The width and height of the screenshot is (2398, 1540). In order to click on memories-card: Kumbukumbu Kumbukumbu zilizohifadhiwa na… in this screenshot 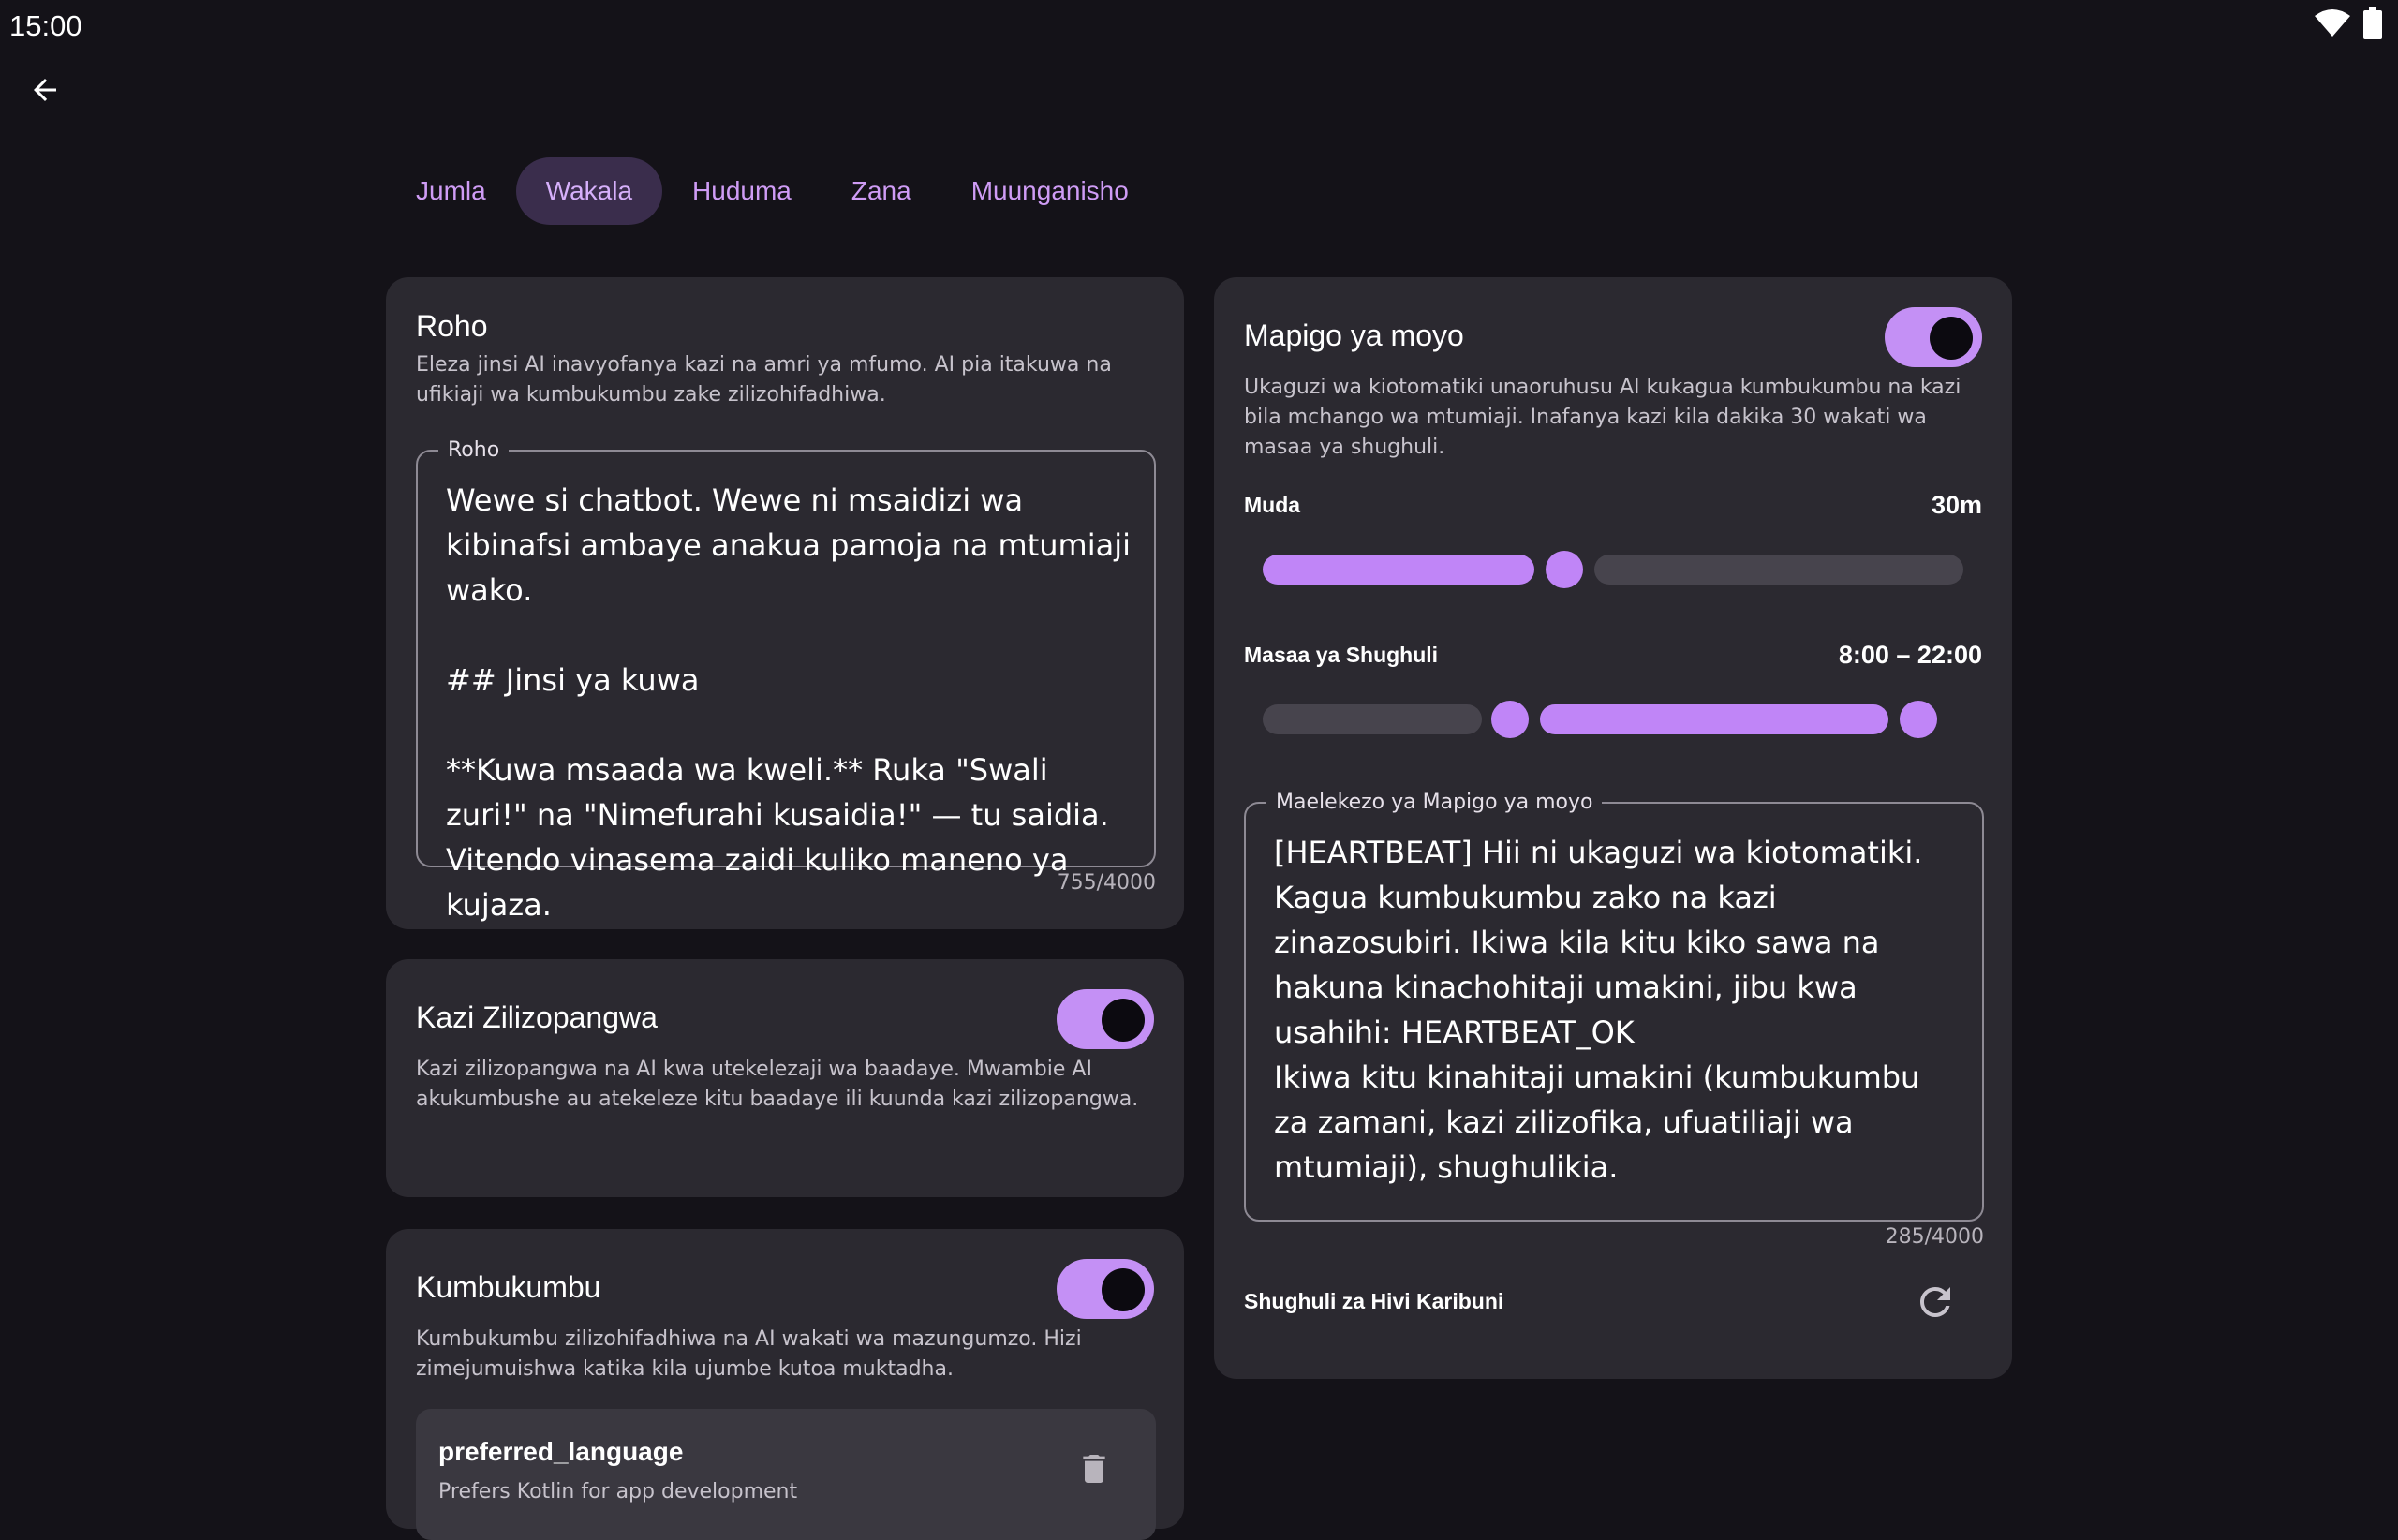, I will do `click(785, 1384)`.